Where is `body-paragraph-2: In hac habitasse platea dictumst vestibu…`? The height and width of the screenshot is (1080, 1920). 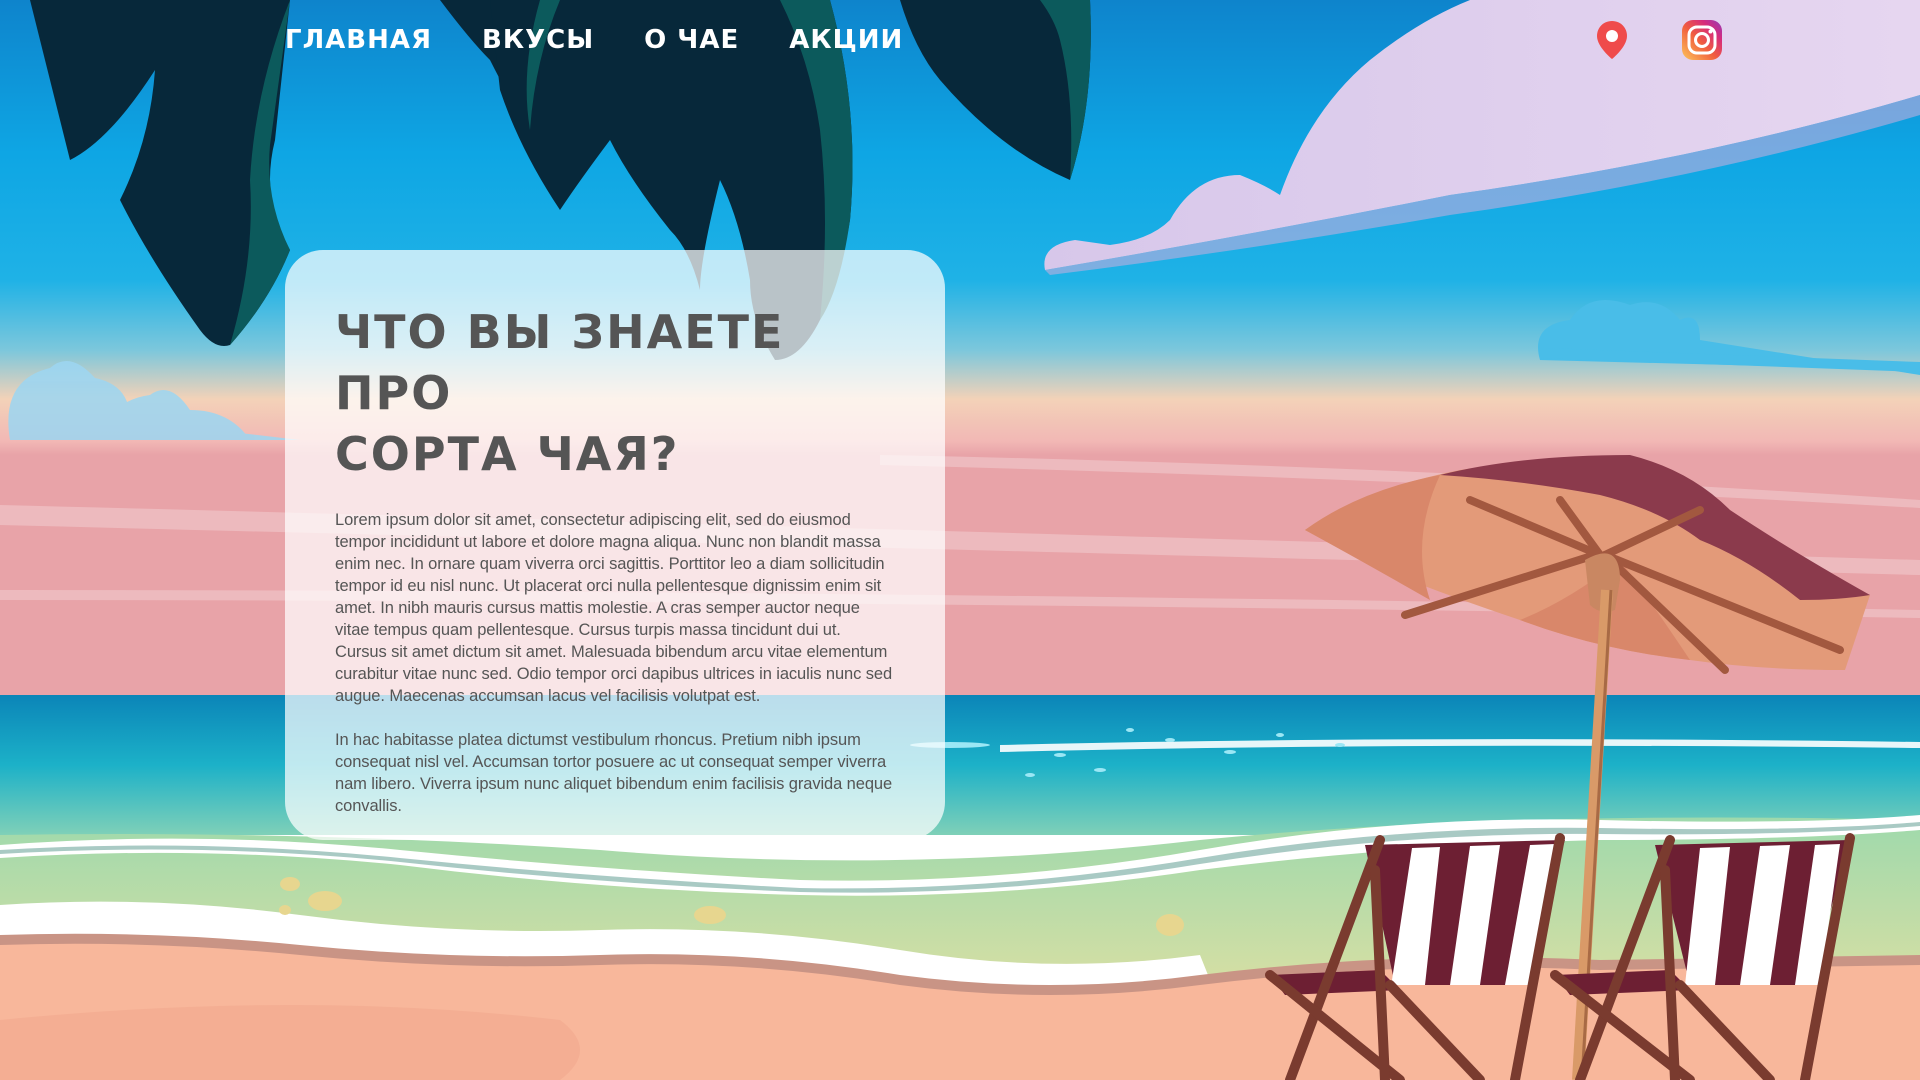 body-paragraph-2: In hac habitasse platea dictumst vestibu… is located at coordinates (614, 773).